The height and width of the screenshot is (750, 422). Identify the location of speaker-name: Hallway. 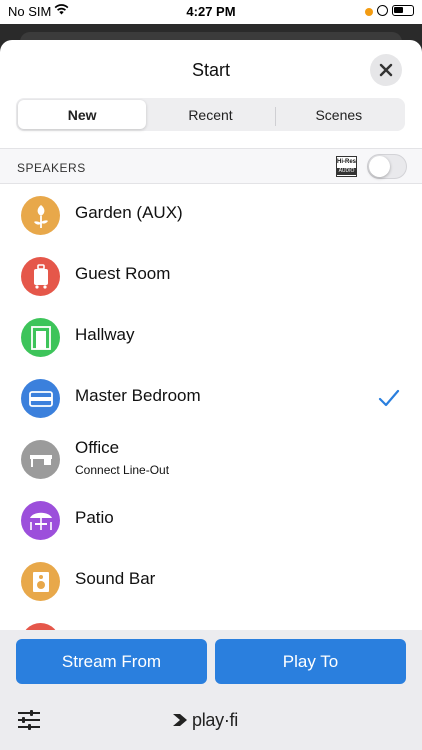
(105, 334).